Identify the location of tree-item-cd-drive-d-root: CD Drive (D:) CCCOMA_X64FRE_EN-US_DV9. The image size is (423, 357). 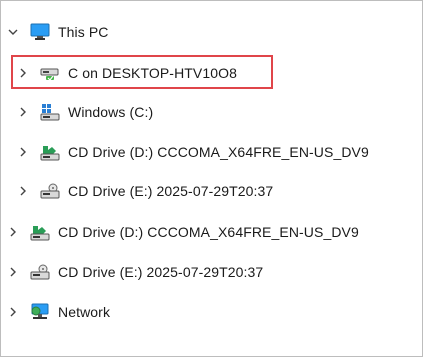
(182, 232).